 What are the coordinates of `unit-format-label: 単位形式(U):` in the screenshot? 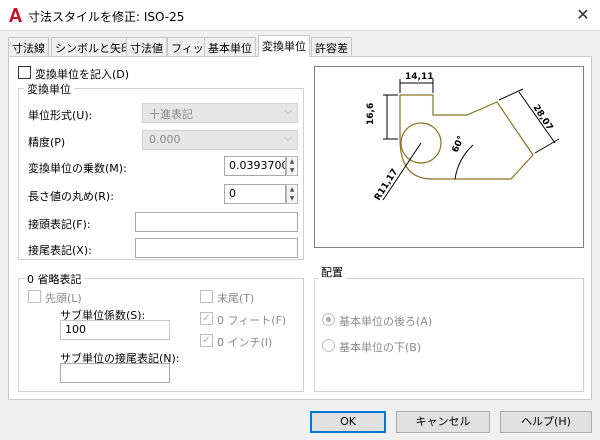 It's located at (60, 115).